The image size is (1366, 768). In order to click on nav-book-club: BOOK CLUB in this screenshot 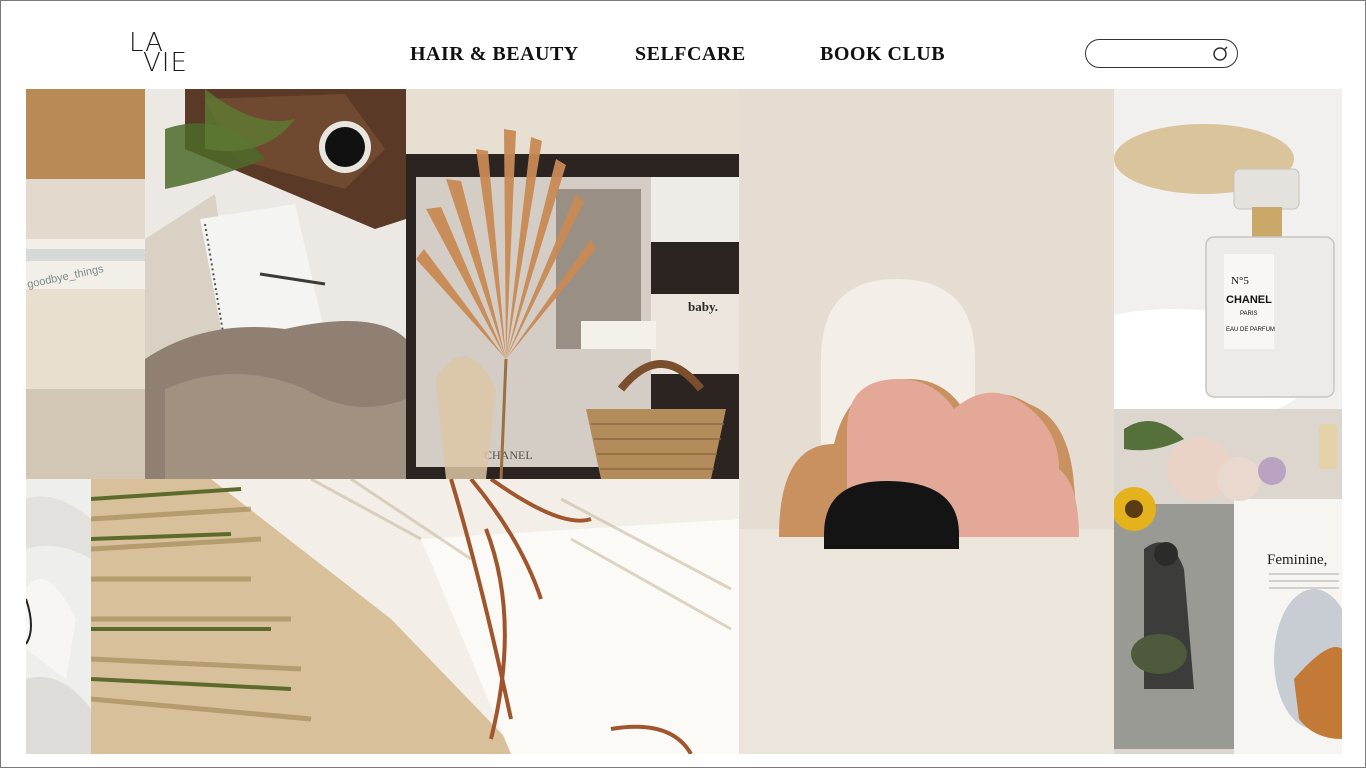, I will do `click(882, 54)`.